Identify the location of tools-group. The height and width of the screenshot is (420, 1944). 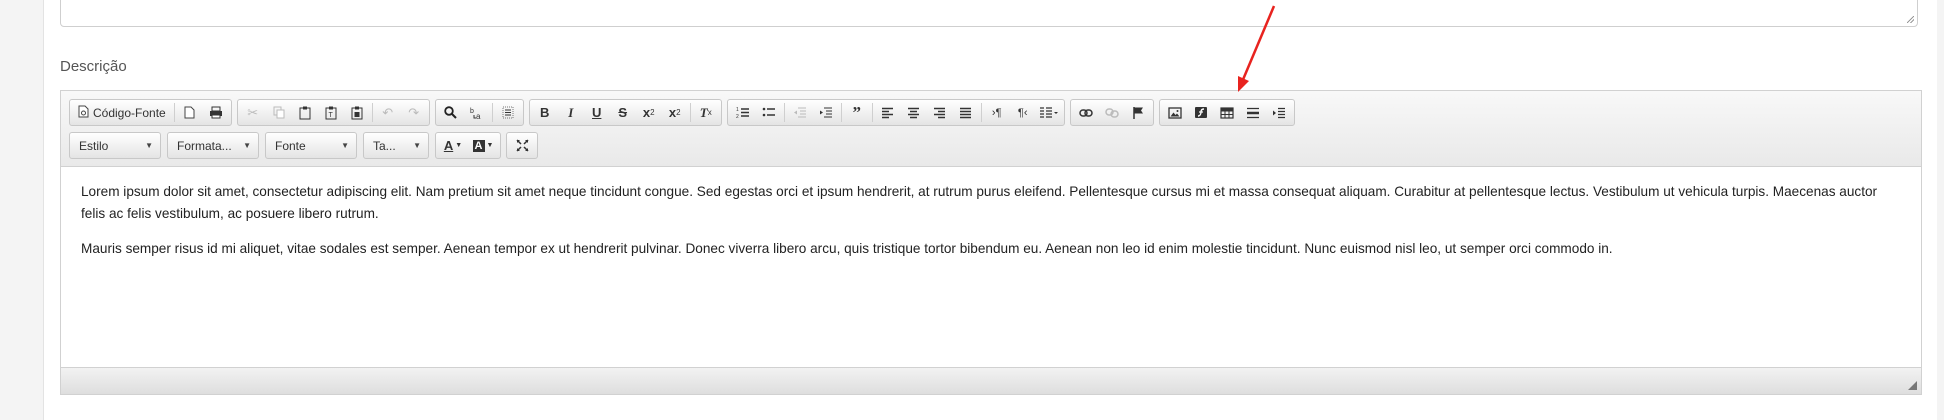
(522, 145).